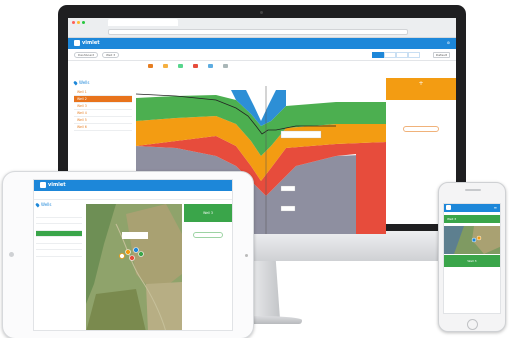  Describe the element at coordinates (421, 129) in the screenshot. I see `panel-action-button` at that location.